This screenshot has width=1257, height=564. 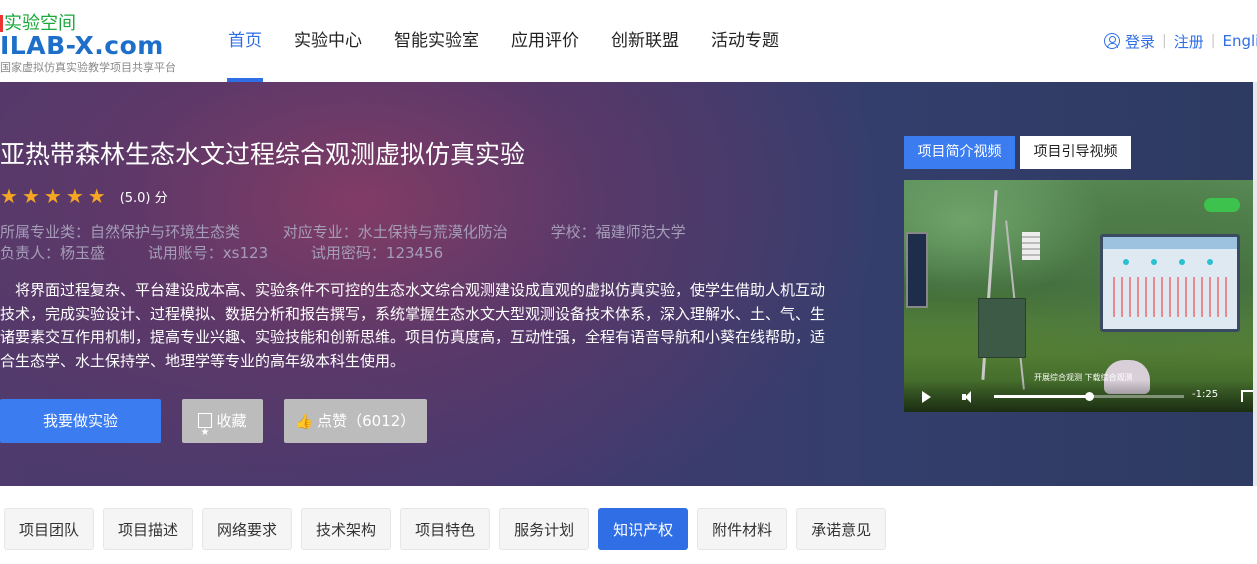 I want to click on video-controls: -1:25, so click(x=1078, y=396).